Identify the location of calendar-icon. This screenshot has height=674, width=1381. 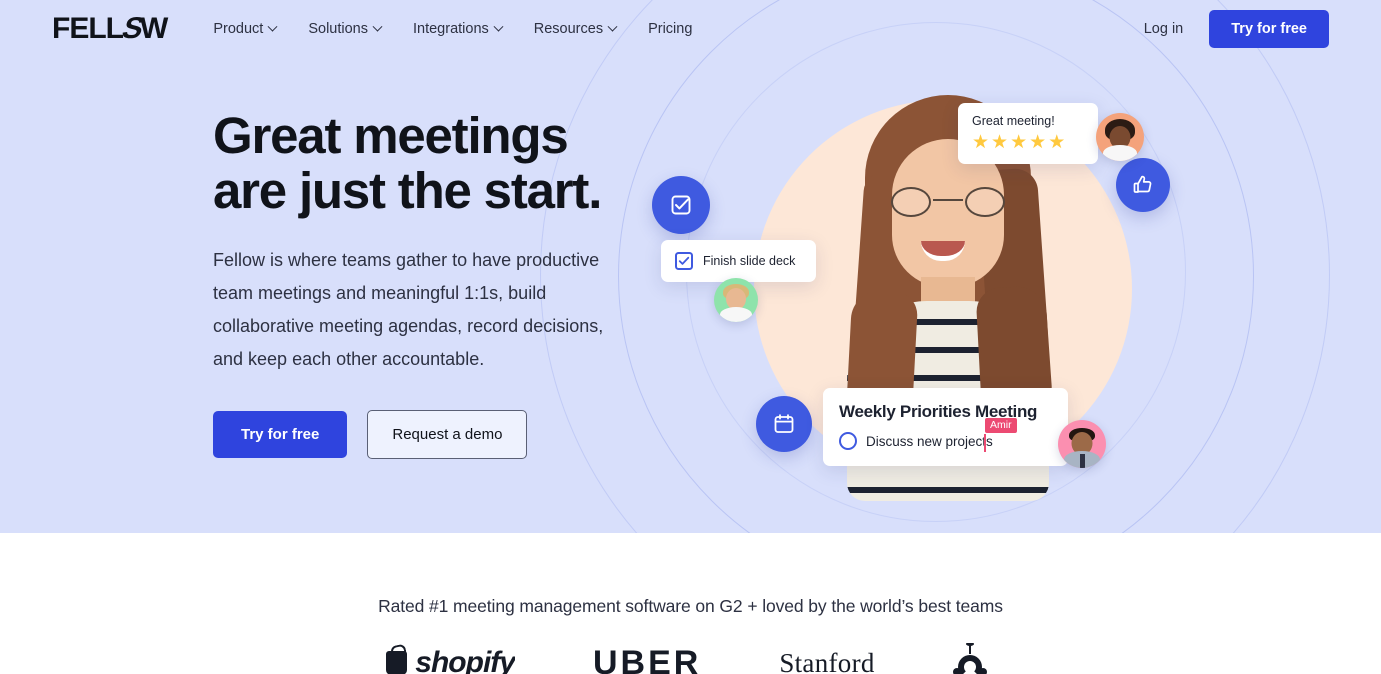
(784, 423).